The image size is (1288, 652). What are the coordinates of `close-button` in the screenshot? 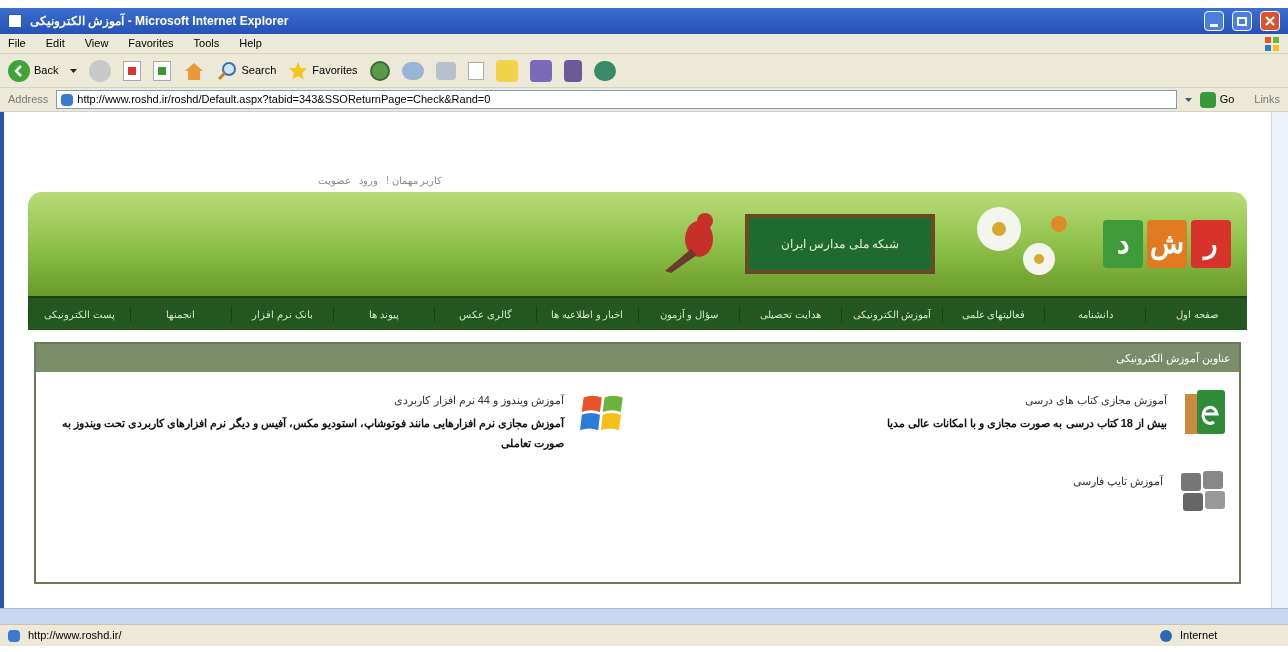 It's located at (1270, 21).